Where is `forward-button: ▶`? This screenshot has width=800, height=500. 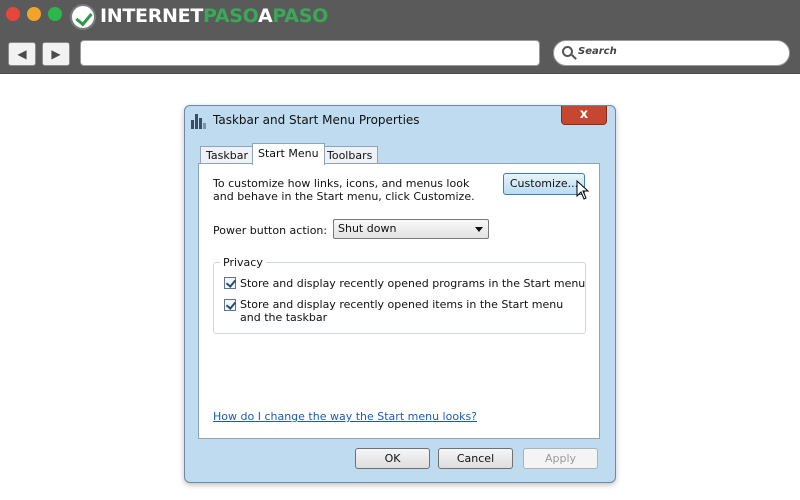
forward-button: ▶ is located at coordinates (56, 54).